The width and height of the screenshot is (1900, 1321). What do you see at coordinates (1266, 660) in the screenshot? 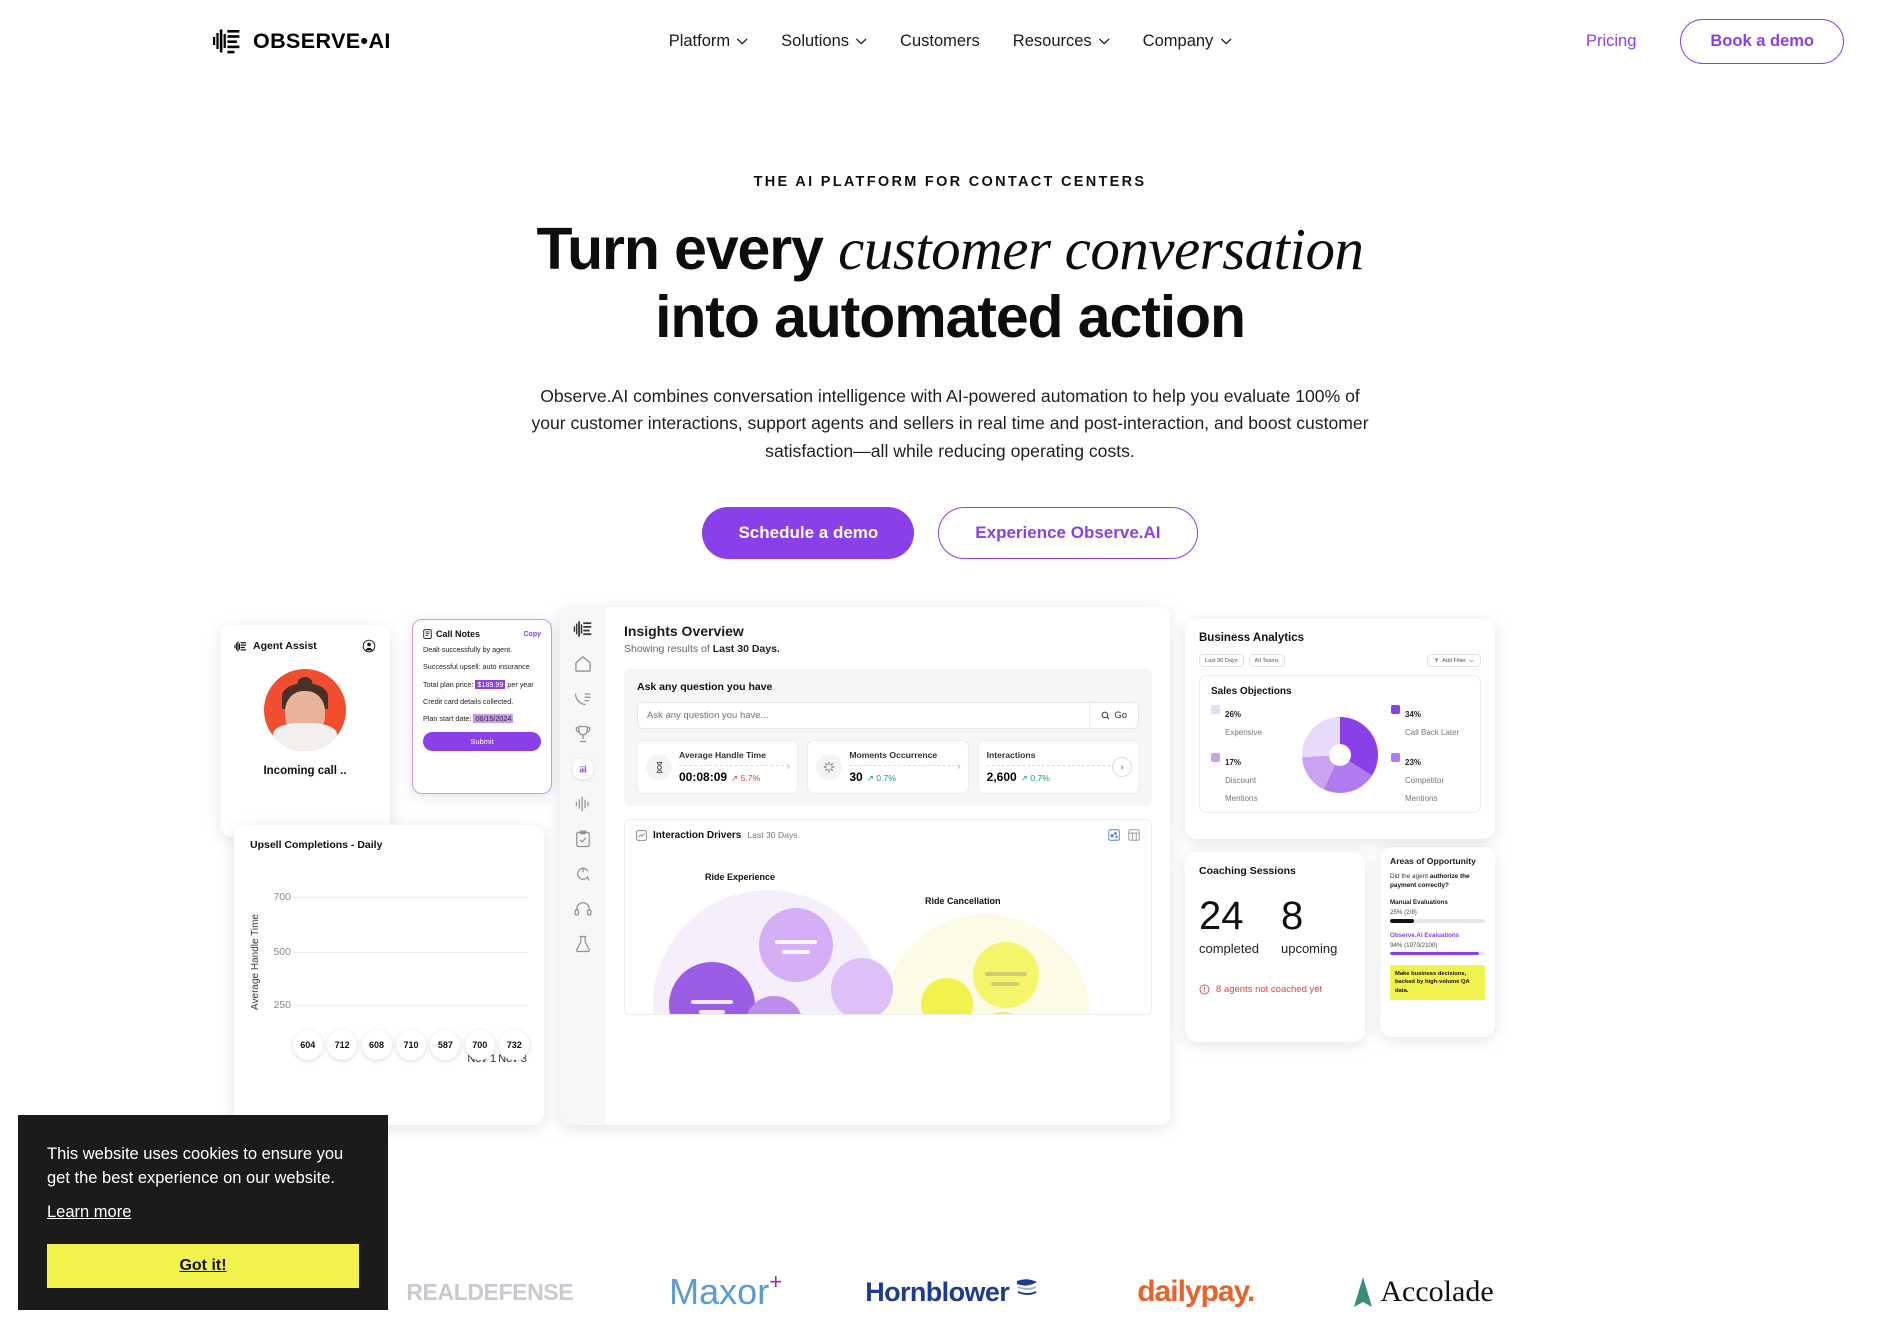
I see `chip-teams: All Teams` at bounding box center [1266, 660].